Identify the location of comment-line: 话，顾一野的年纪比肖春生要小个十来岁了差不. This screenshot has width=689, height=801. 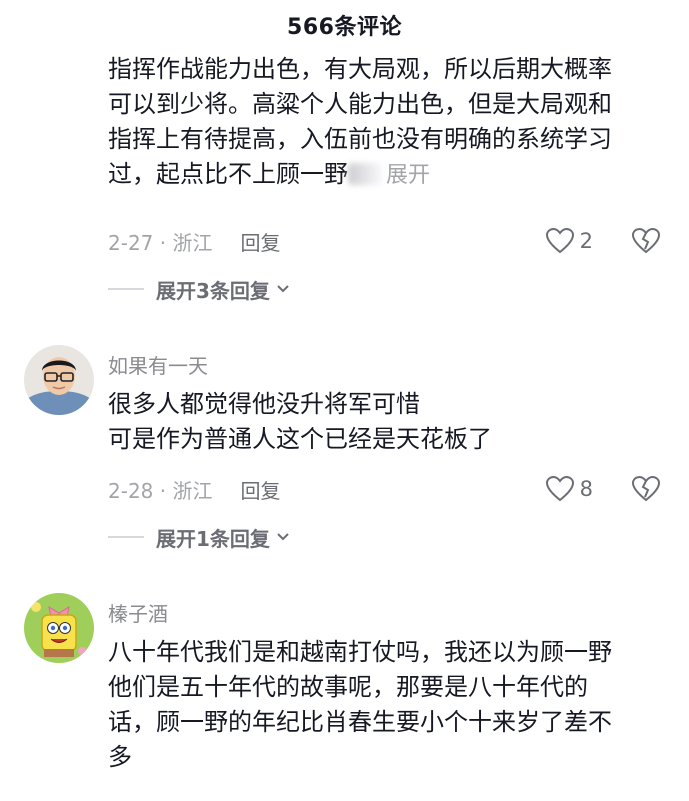
(360, 722).